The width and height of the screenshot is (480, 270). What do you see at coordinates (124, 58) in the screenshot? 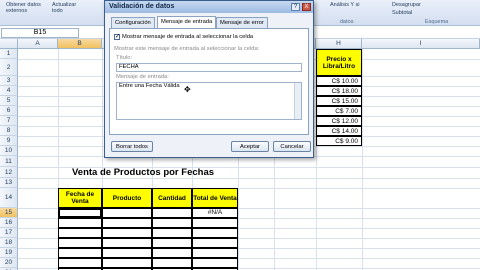
I see `title-label: Título:` at bounding box center [124, 58].